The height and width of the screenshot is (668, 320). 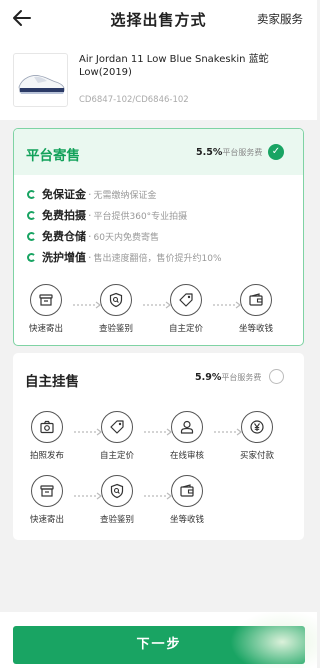 I want to click on benefit-item: 免费仓储 · 60天内免费寄售, so click(x=93, y=236).